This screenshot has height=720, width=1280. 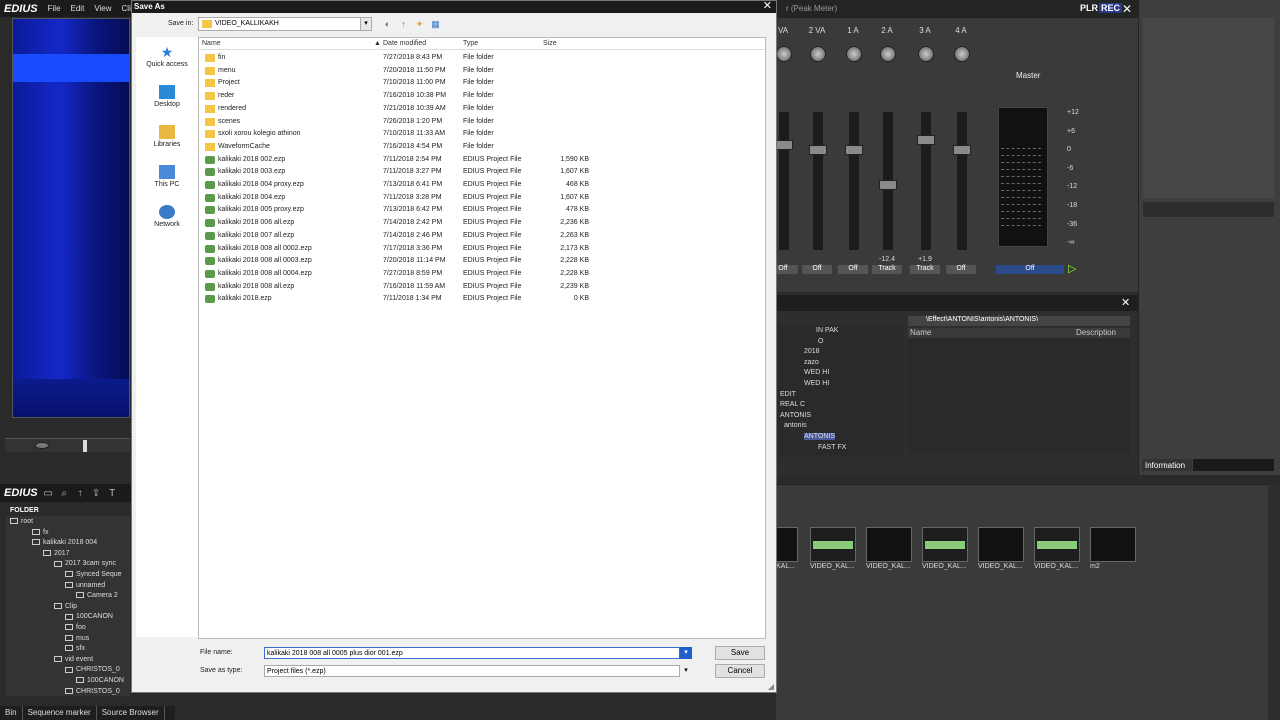 What do you see at coordinates (795, 425) in the screenshot?
I see `effect-tree-item: antonis` at bounding box center [795, 425].